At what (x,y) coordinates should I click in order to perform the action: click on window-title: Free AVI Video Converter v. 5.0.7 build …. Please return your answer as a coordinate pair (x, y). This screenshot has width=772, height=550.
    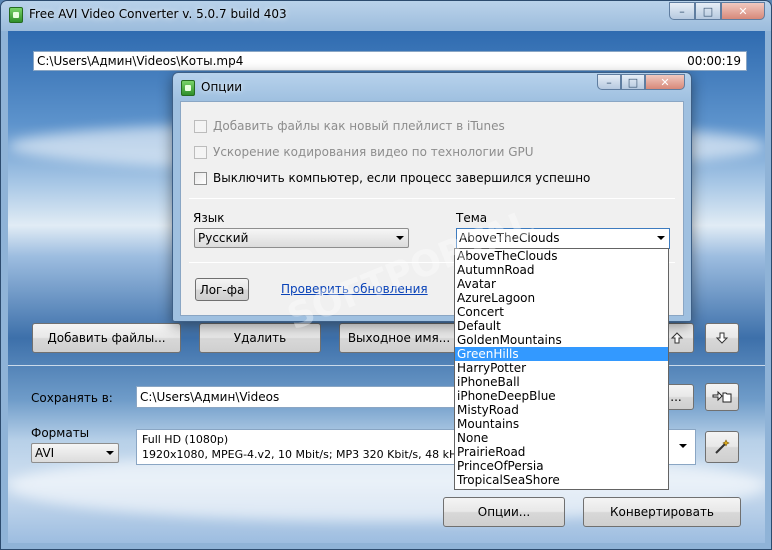
    Looking at the image, I should click on (158, 14).